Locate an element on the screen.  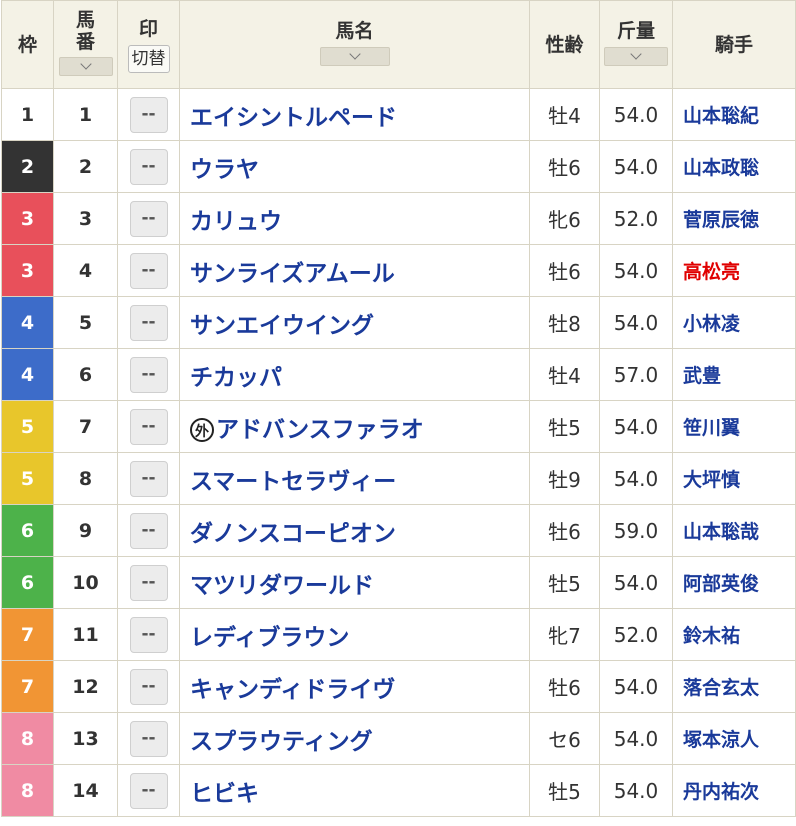
header-umaban: 馬番 is located at coordinates (85, 44).